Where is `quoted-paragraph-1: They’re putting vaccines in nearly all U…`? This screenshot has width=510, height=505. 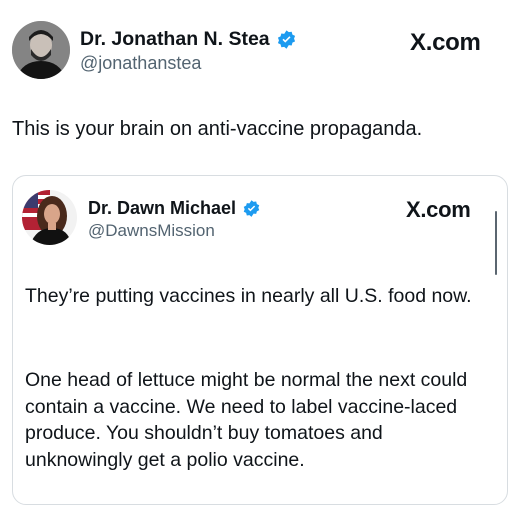
quoted-paragraph-1: They’re putting vaccines in nearly all U… is located at coordinates (248, 296).